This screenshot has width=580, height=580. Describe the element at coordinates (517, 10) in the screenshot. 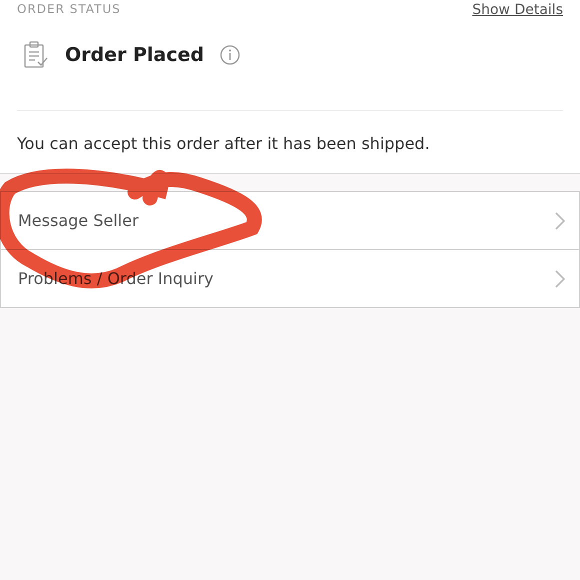

I see `show-details-link: Show Details` at that location.